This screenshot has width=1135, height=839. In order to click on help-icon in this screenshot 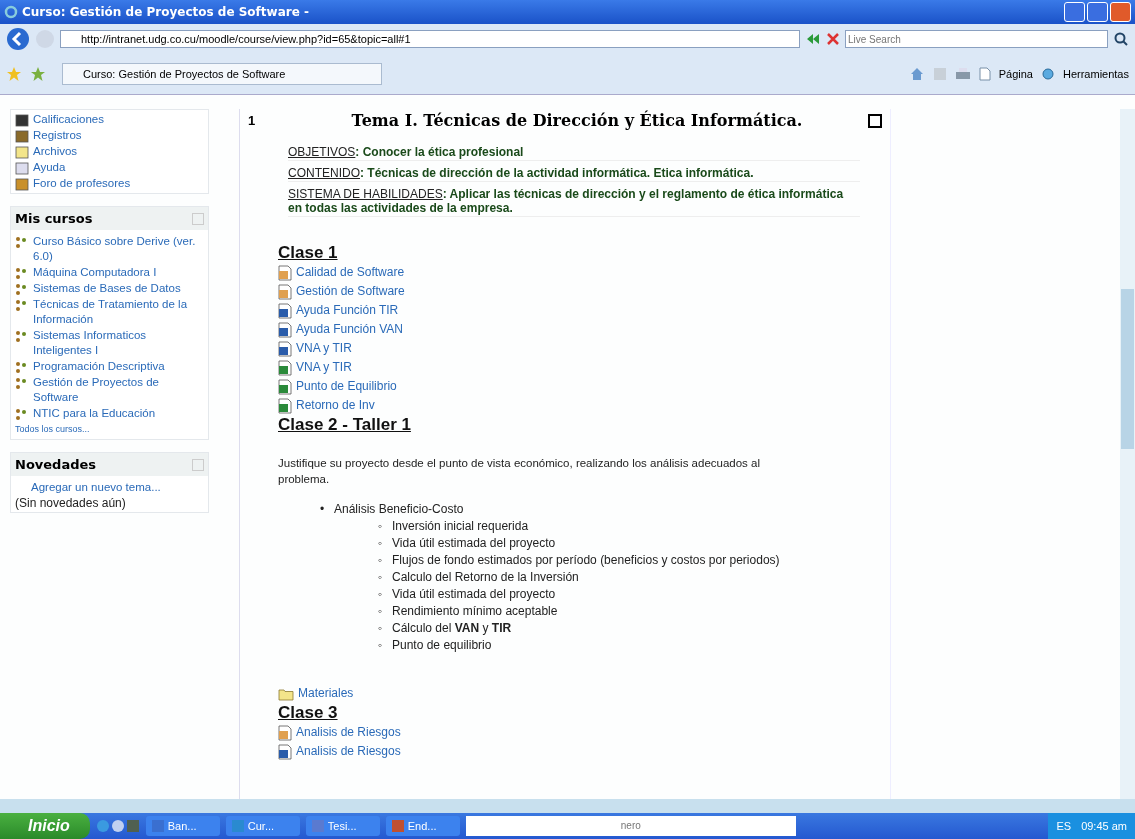, I will do `click(22, 167)`.